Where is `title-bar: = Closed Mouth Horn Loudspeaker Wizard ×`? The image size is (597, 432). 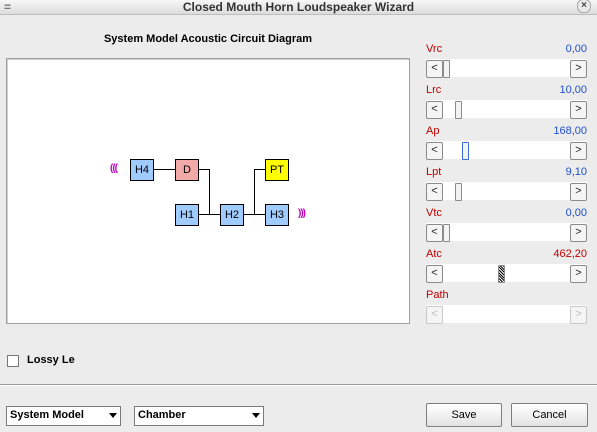
title-bar: = Closed Mouth Horn Loudspeaker Wizard × is located at coordinates (298, 7).